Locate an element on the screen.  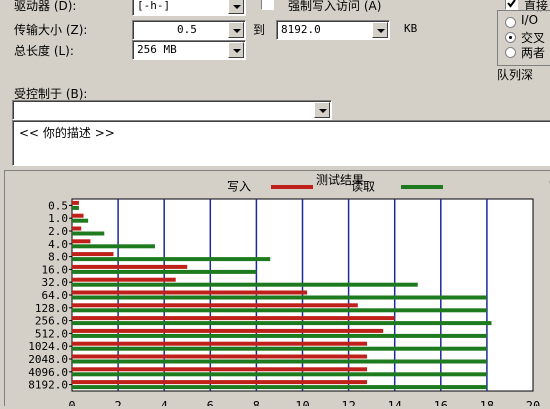
transfer-to-value: 8192.0 is located at coordinates (301, 29).